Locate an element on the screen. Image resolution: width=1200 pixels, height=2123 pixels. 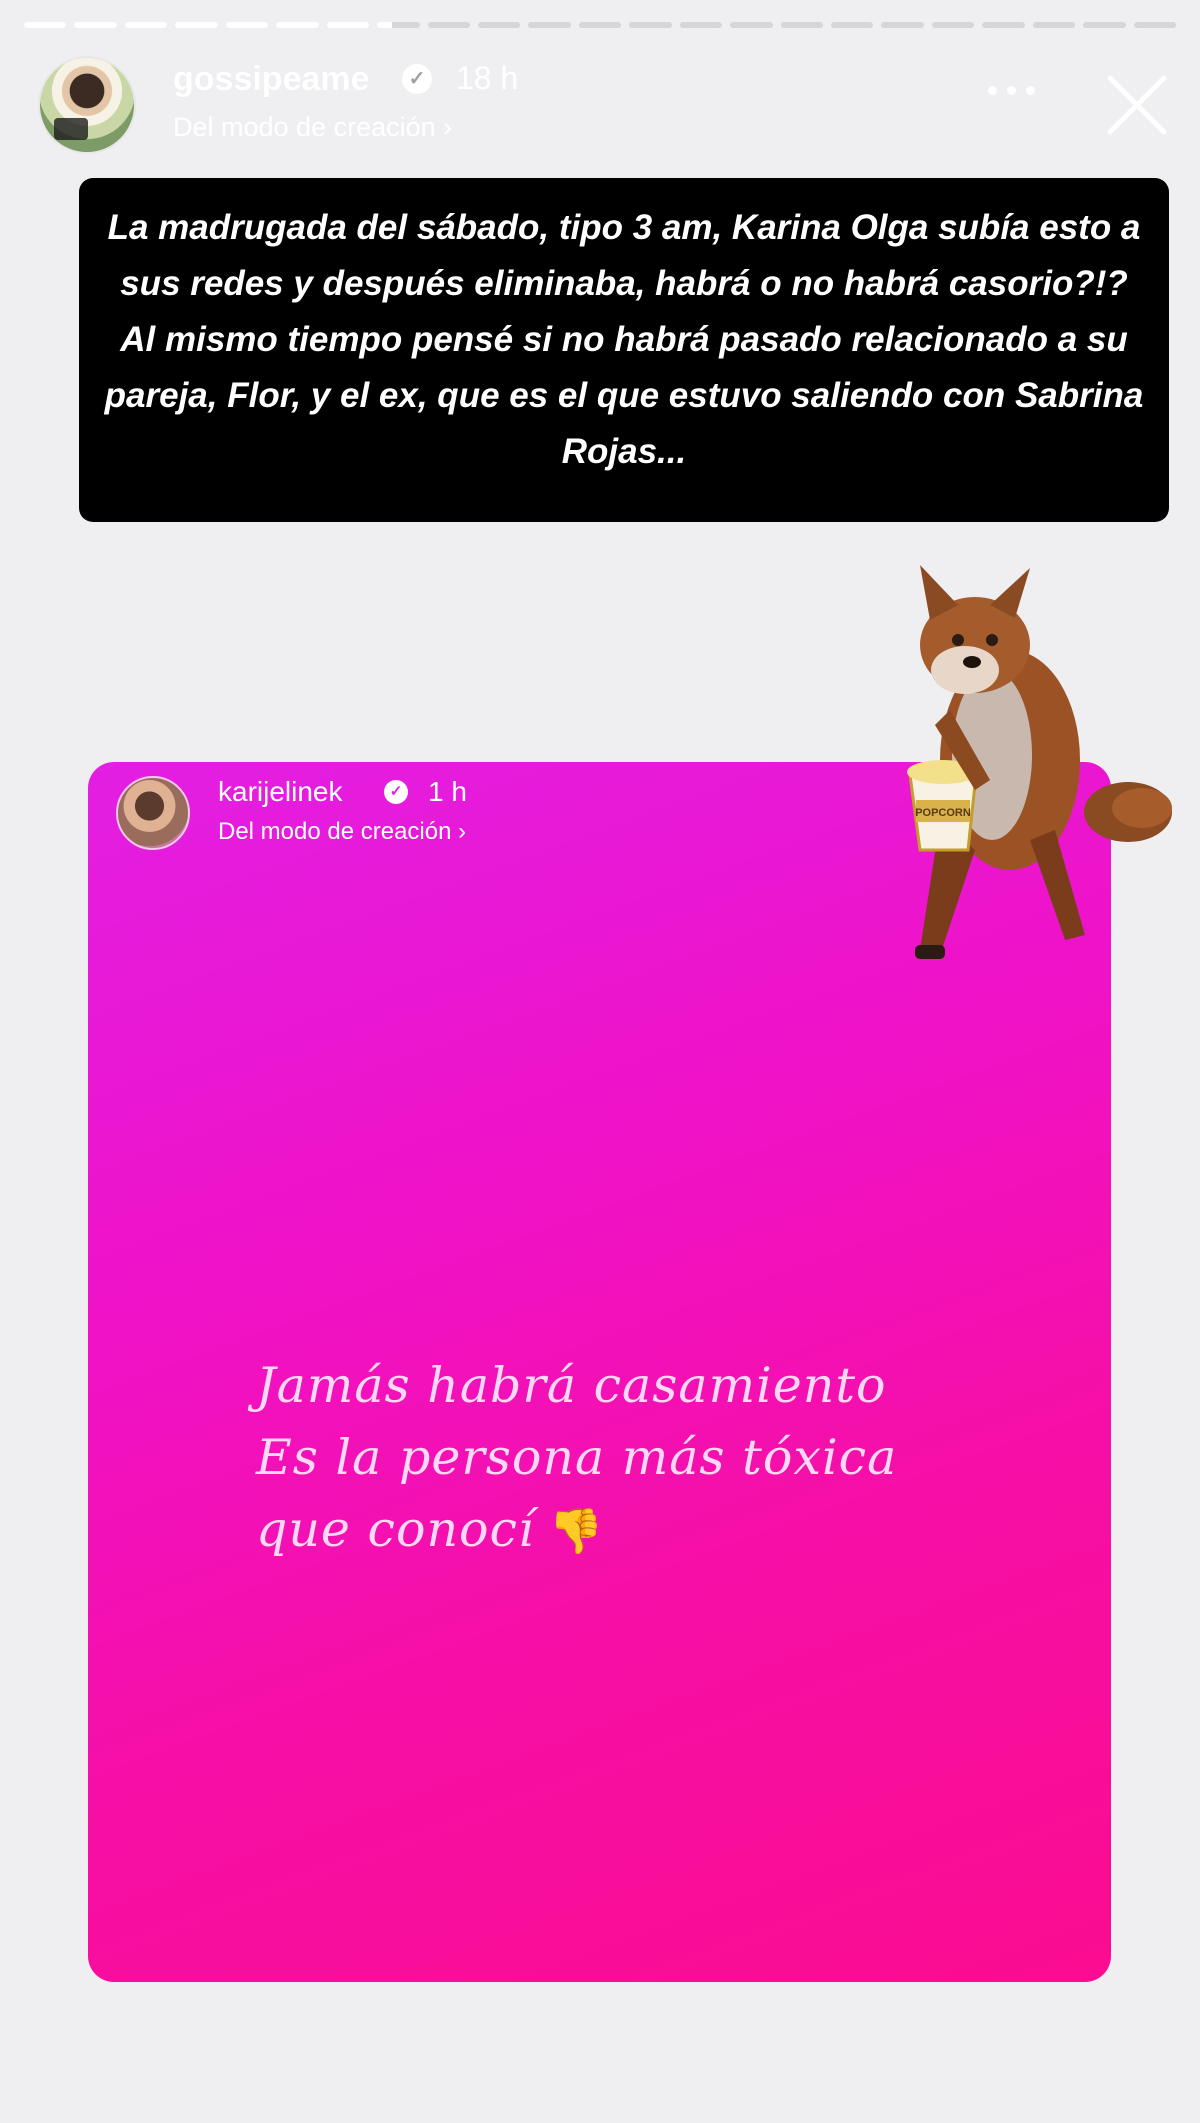
creation-mode-link: Del modo de creación › is located at coordinates (312, 127).